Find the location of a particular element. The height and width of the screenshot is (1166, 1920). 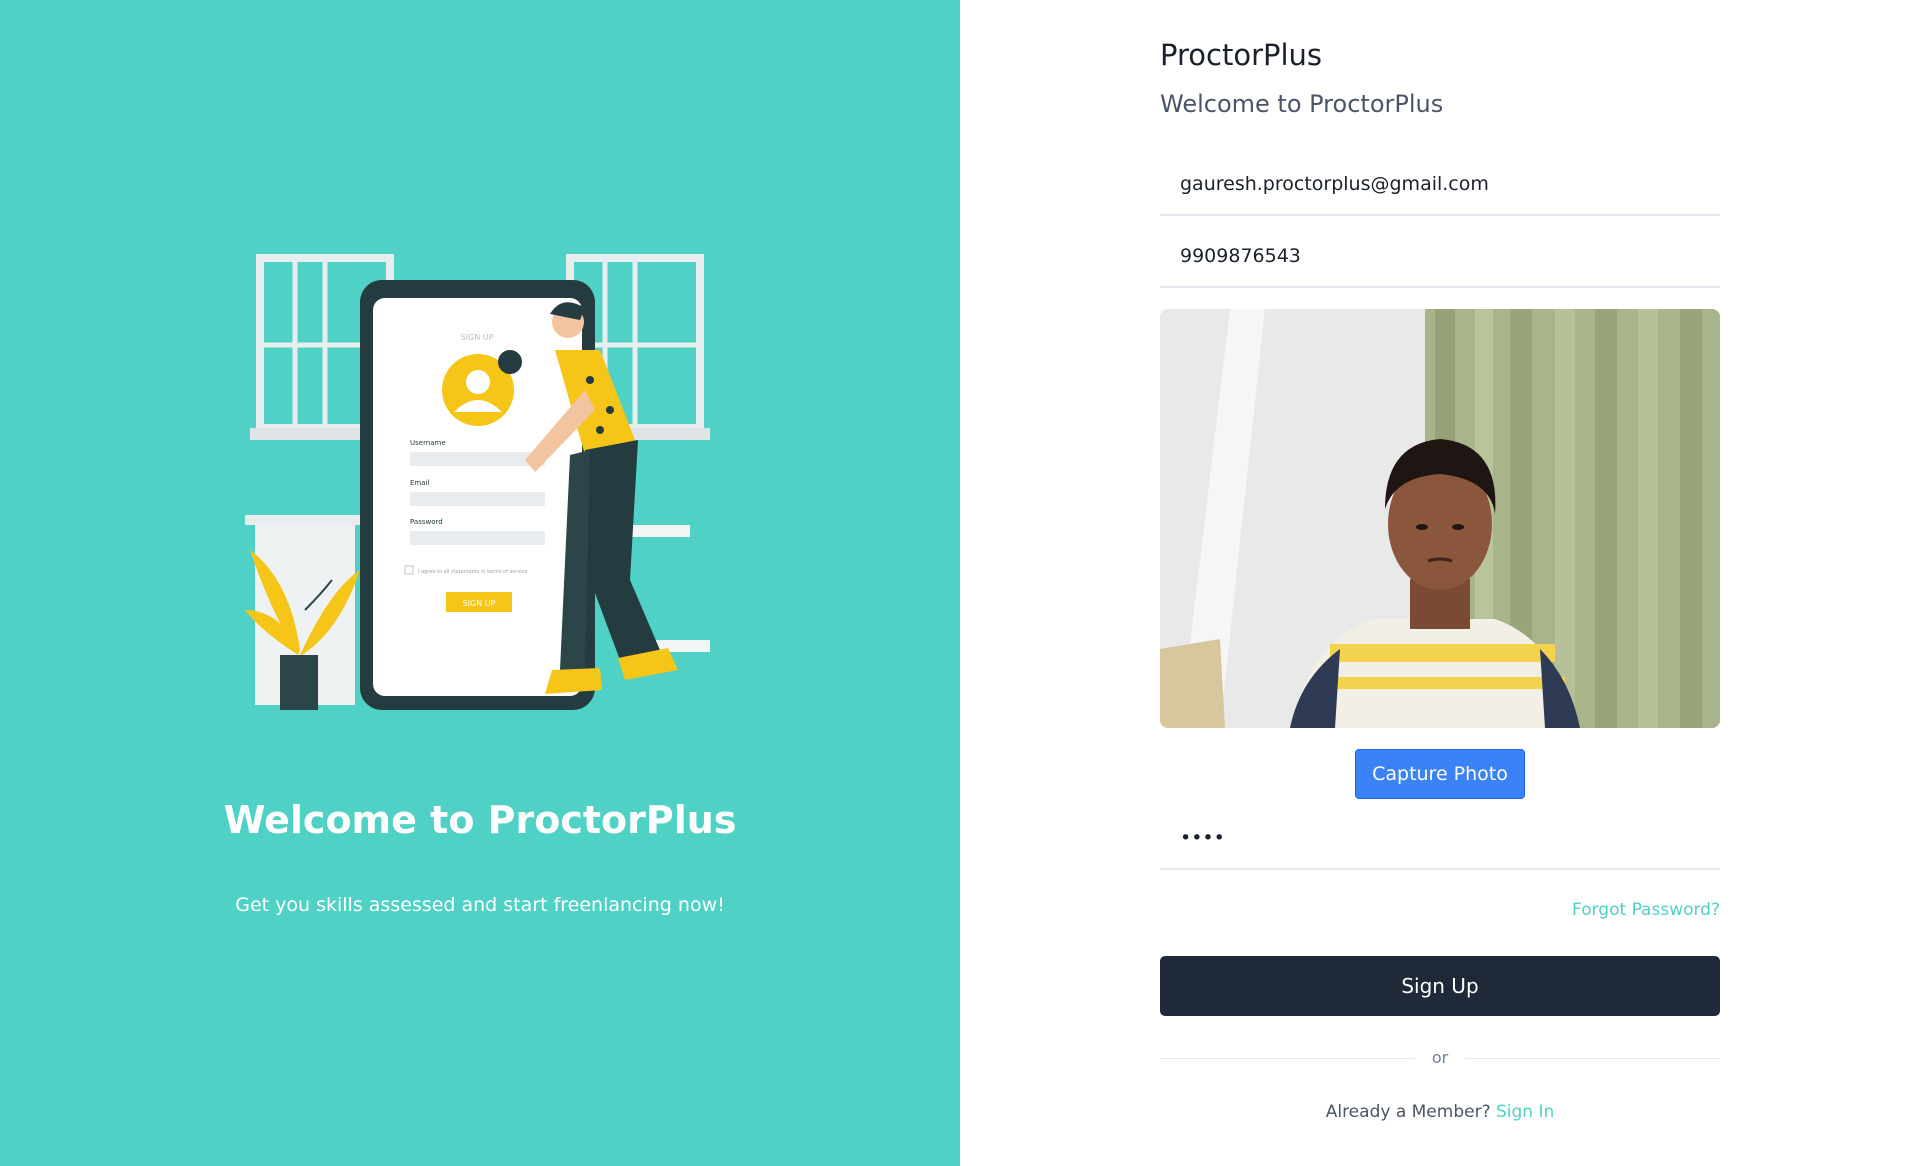

or-divider: or is located at coordinates (1440, 1058).